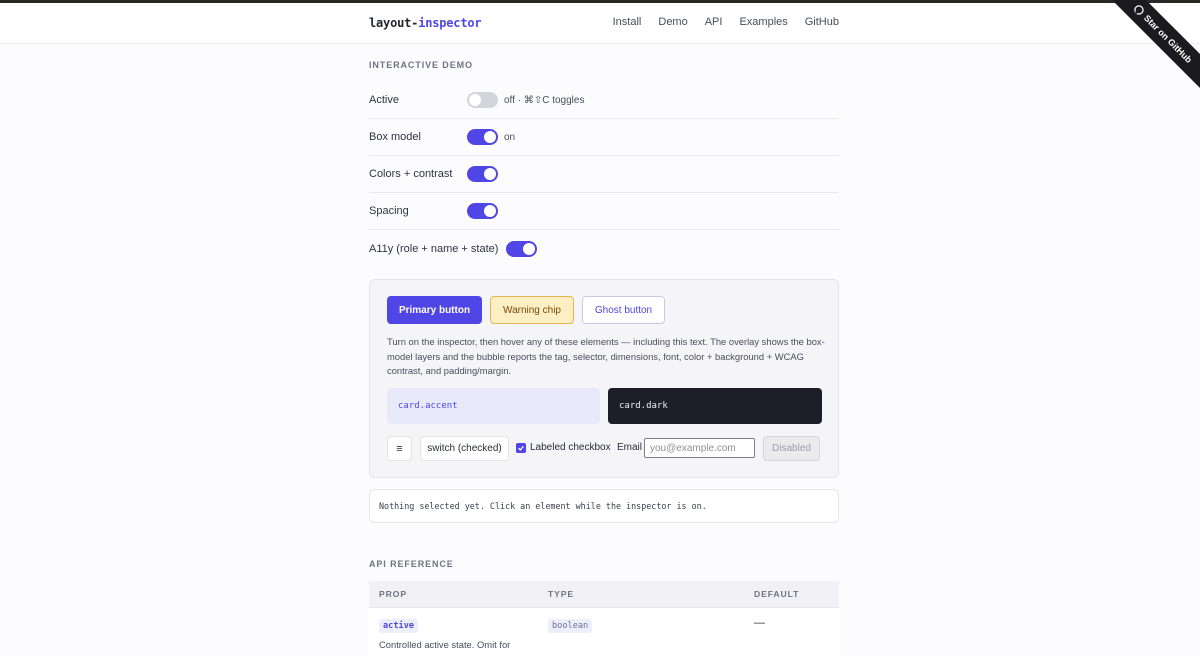  What do you see at coordinates (1139, 10) in the screenshot?
I see `github-icon` at bounding box center [1139, 10].